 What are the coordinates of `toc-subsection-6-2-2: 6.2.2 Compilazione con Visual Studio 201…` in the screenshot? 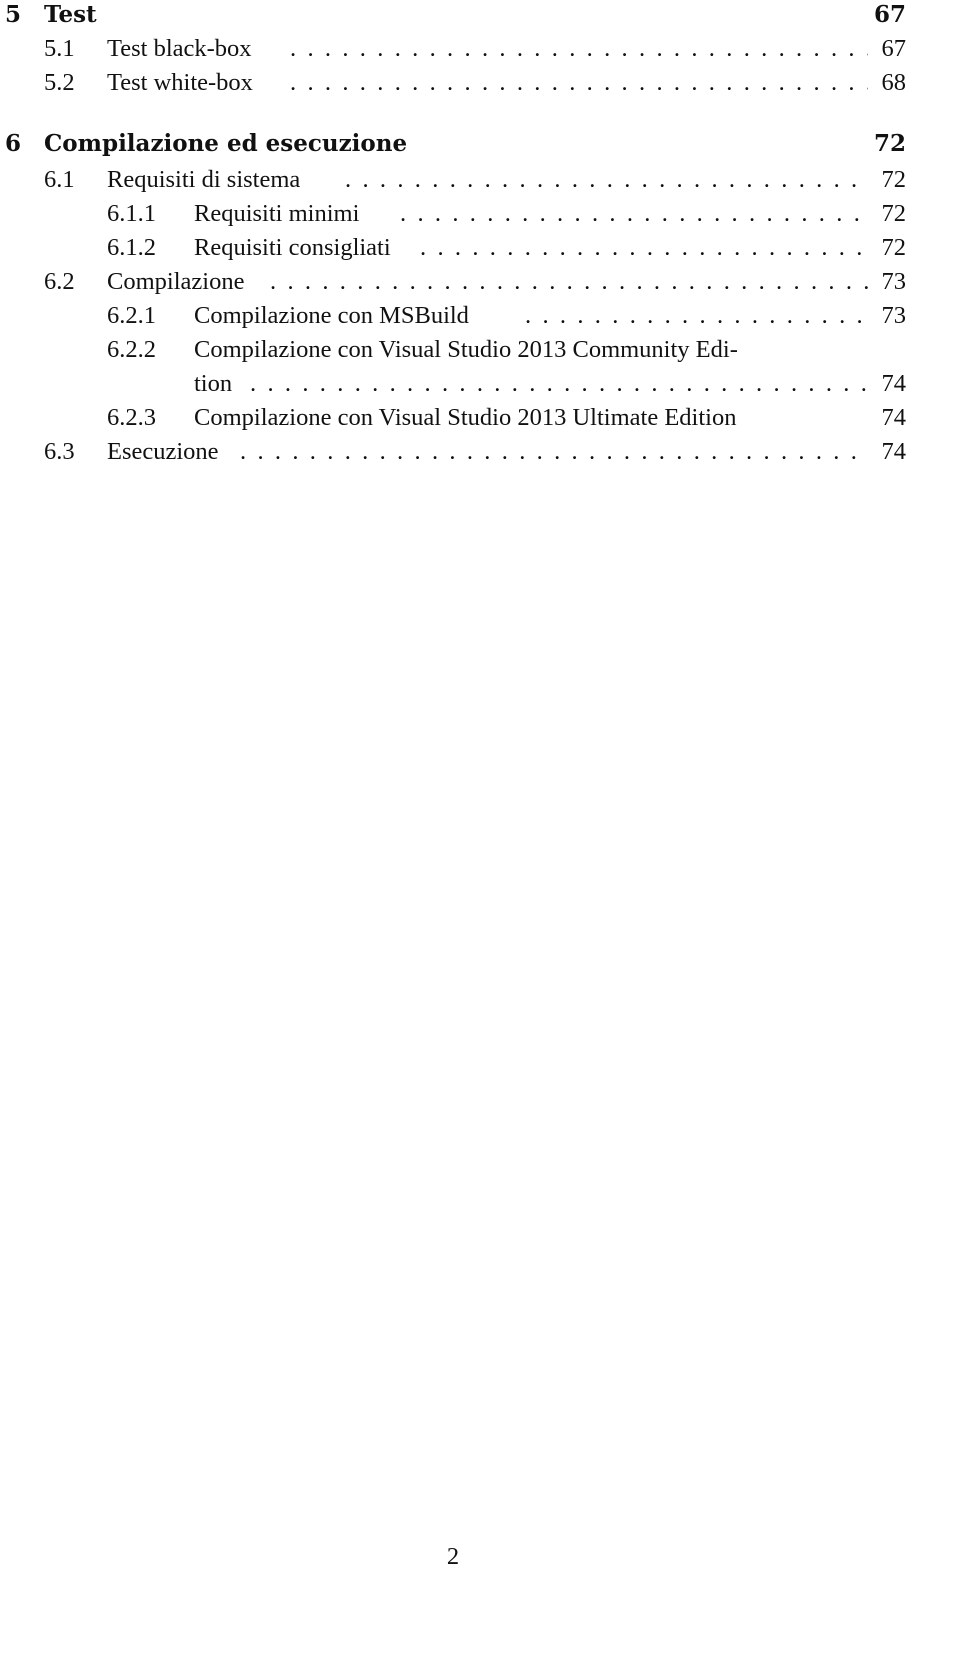 It's located at (453, 350).